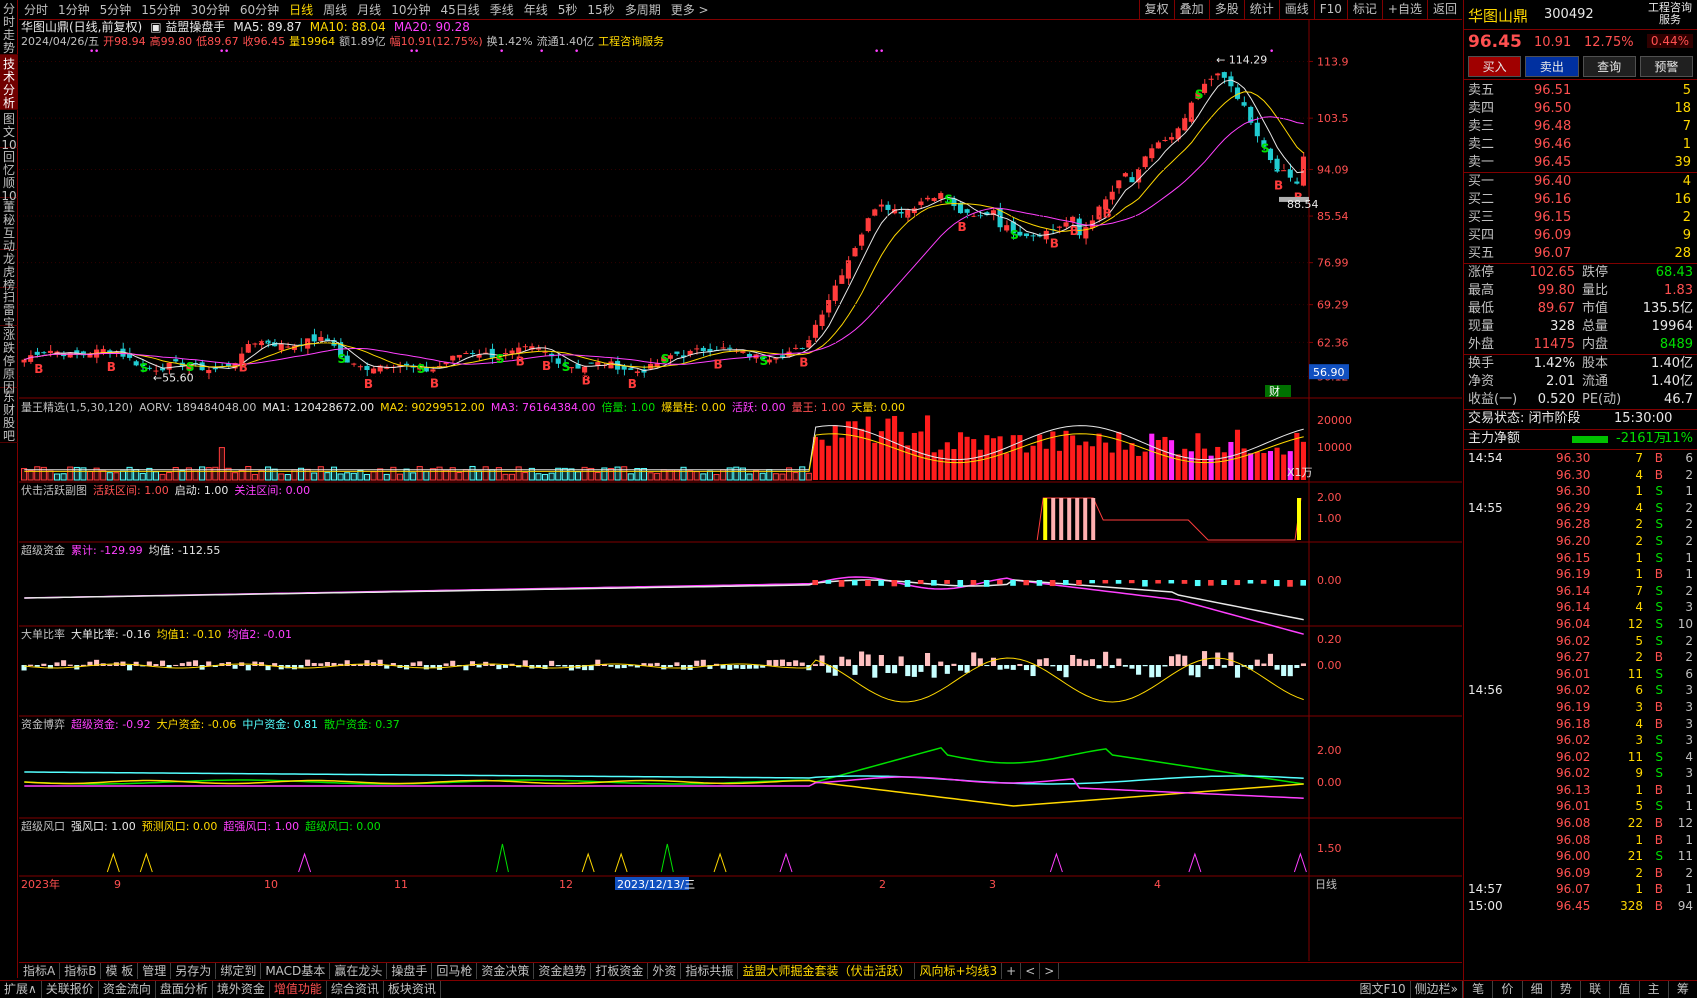 The image size is (1697, 998). Describe the element at coordinates (298, 989) in the screenshot. I see `function-tab-5: 增值功能` at that location.